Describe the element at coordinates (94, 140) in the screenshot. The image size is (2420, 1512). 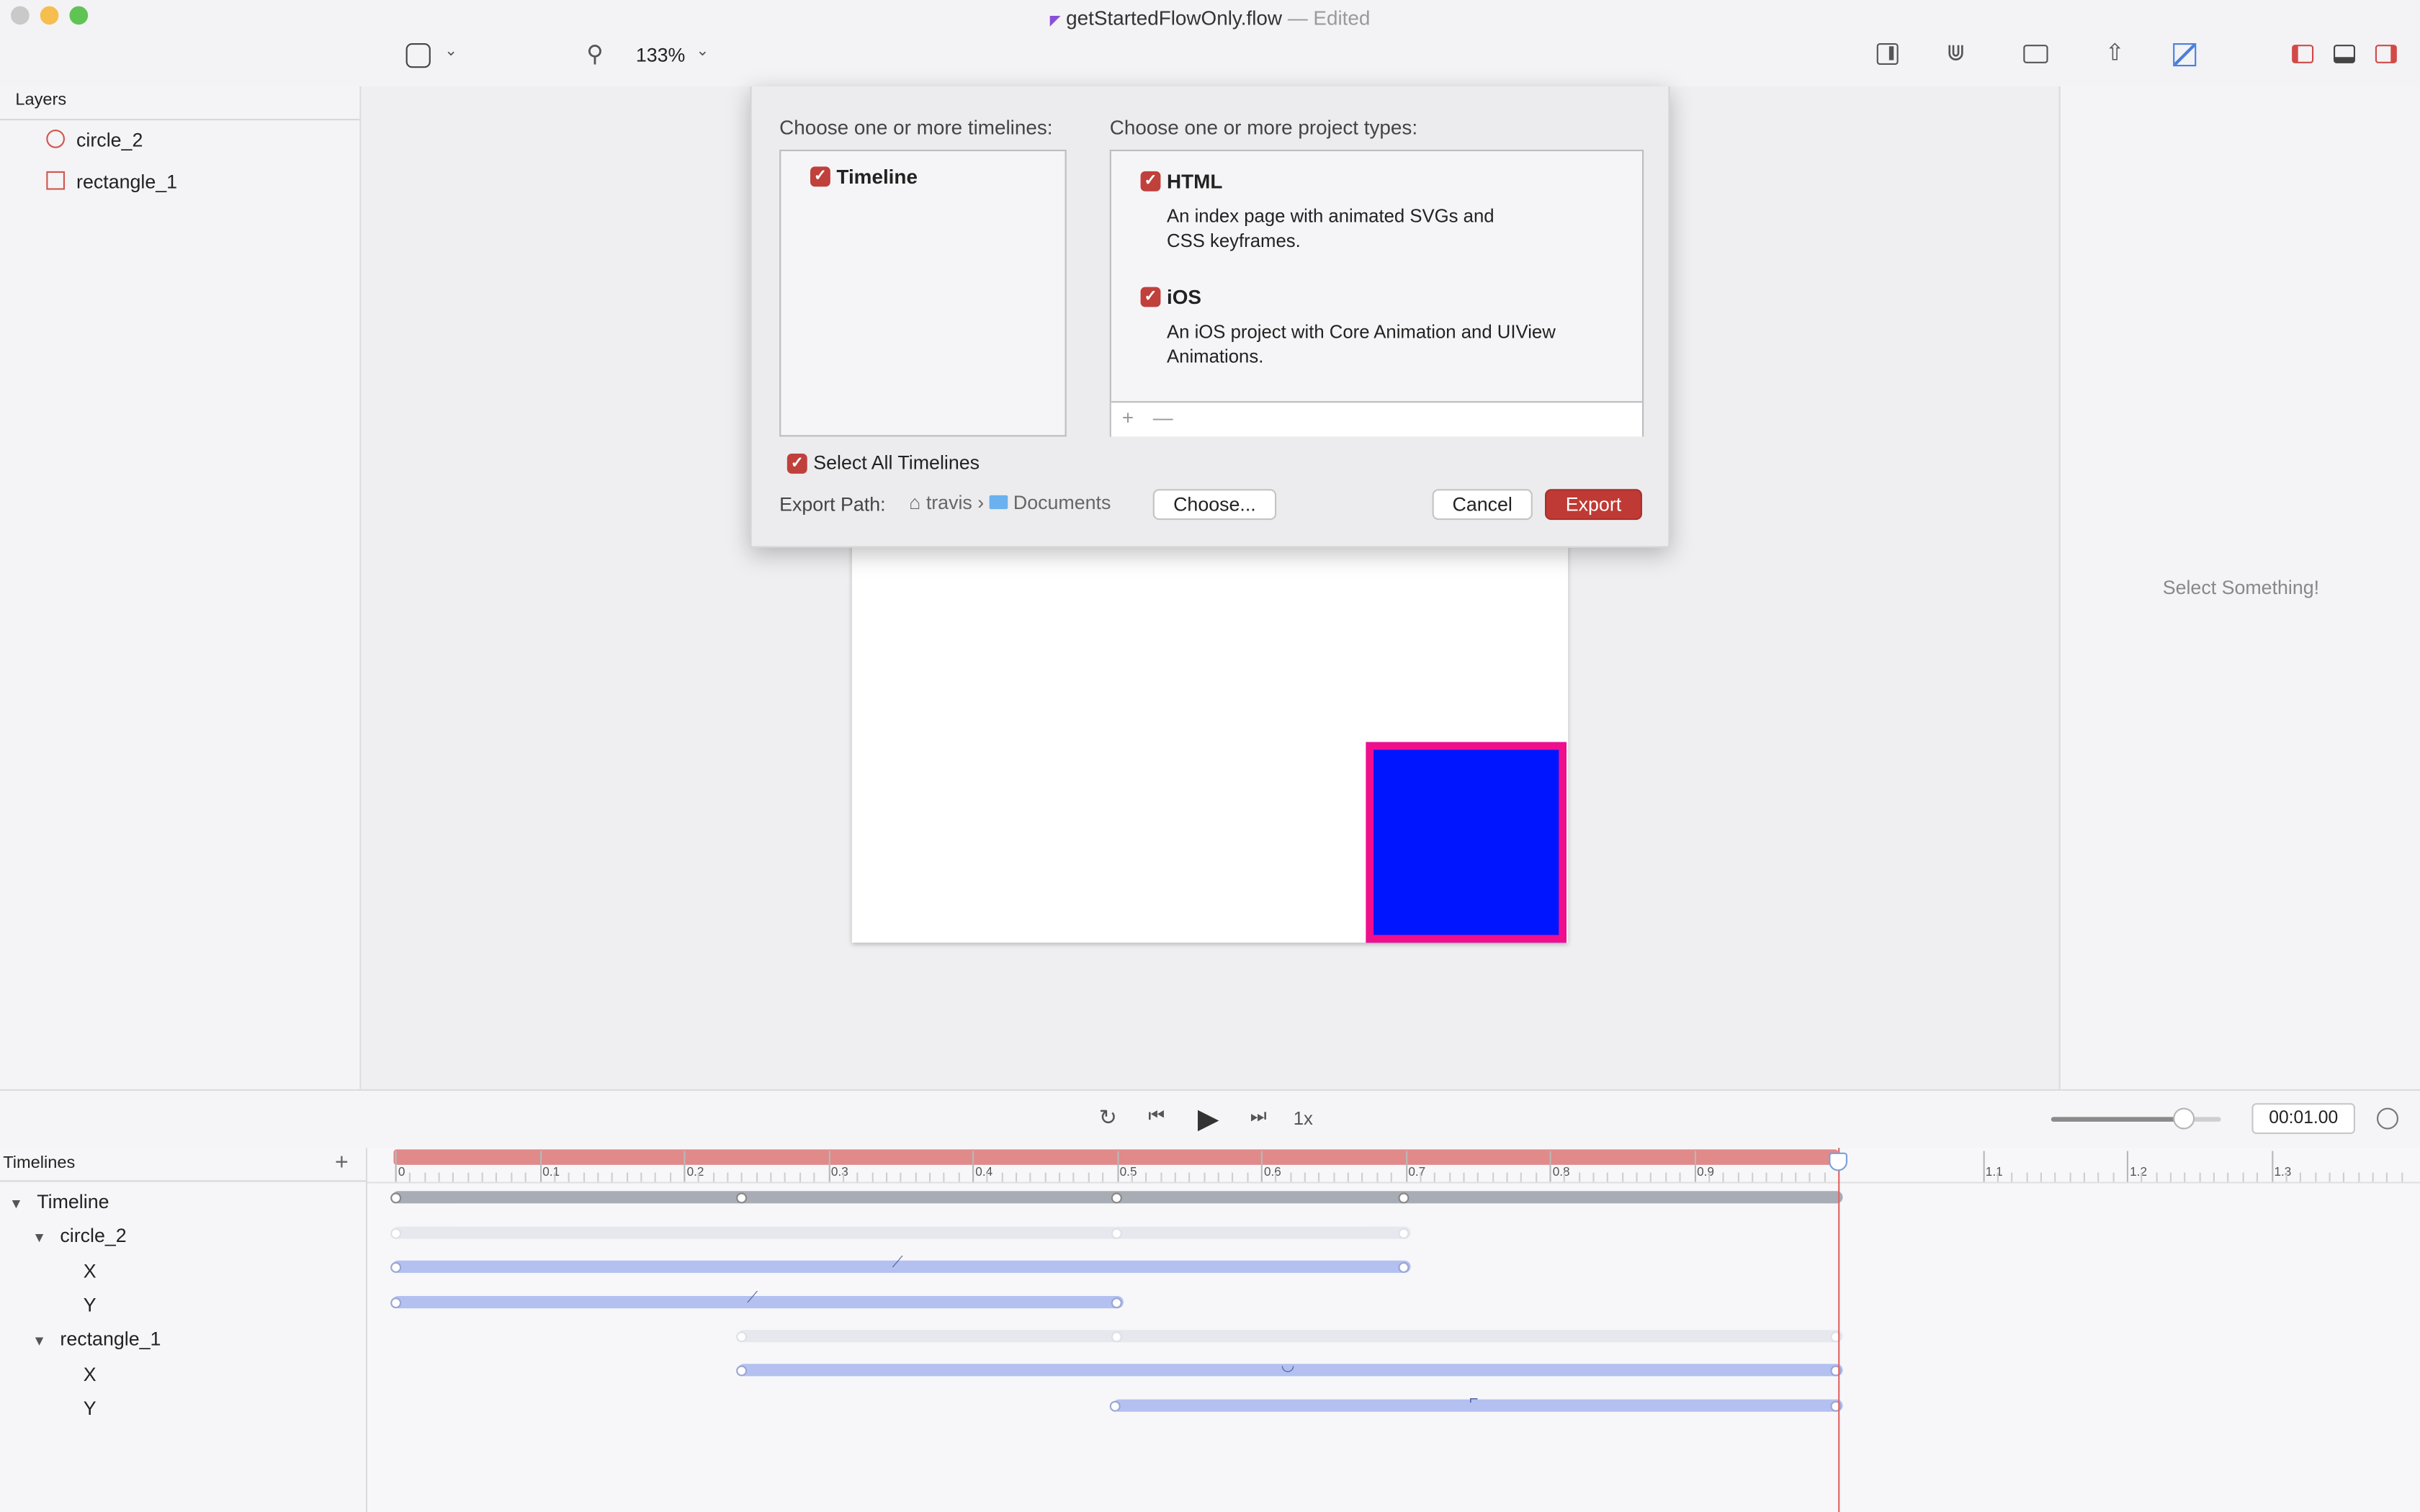
I see `layer-item-circle: circle_2` at that location.